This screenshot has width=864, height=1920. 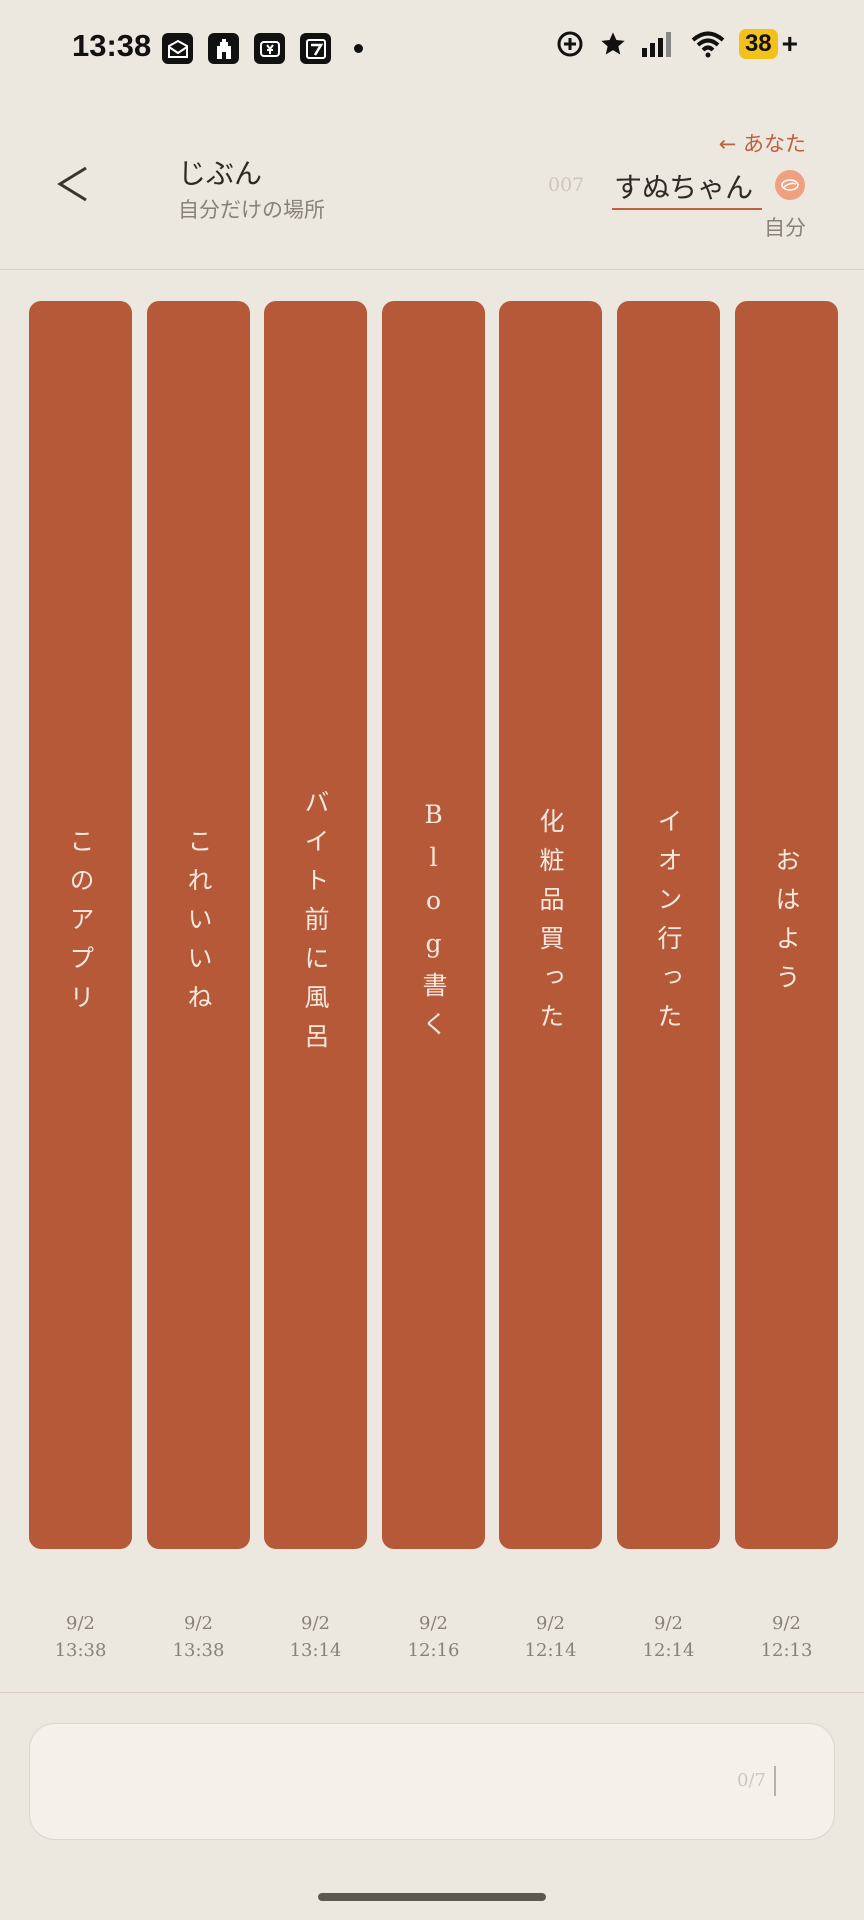 What do you see at coordinates (751, 1780) in the screenshot?
I see `character-counter: 0/7` at bounding box center [751, 1780].